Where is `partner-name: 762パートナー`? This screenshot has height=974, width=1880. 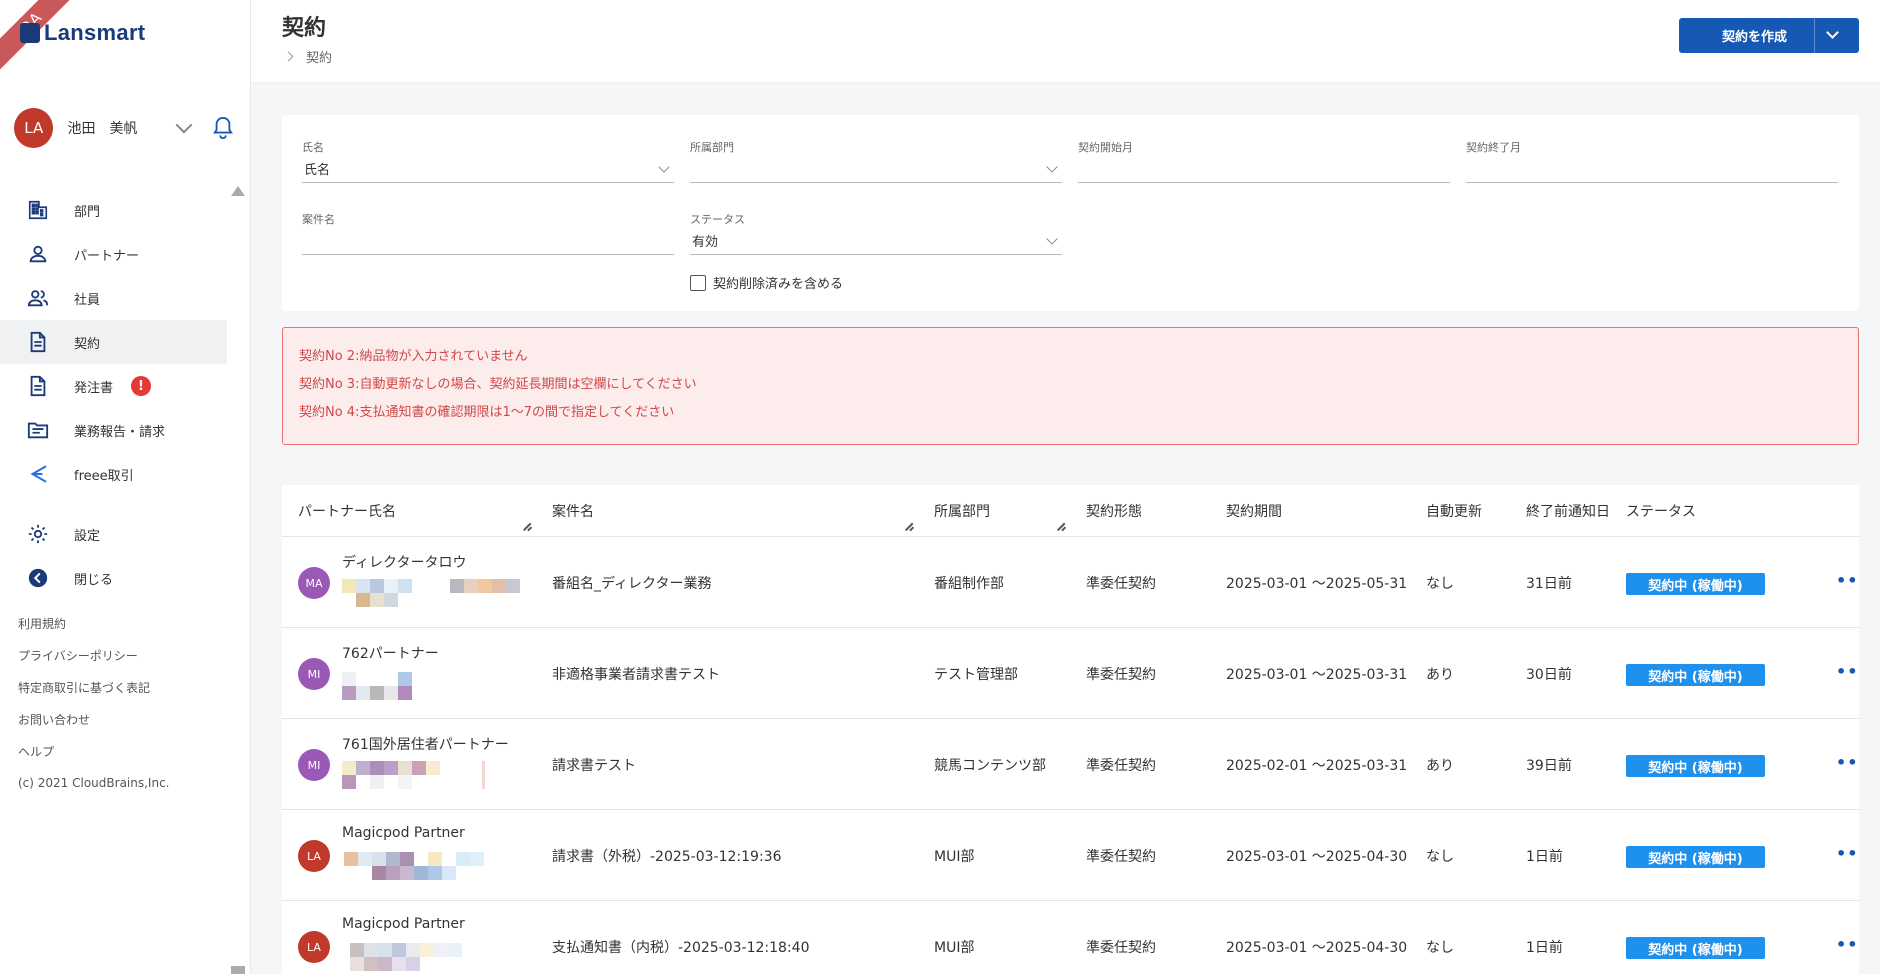 partner-name: 762パートナー is located at coordinates (390, 654).